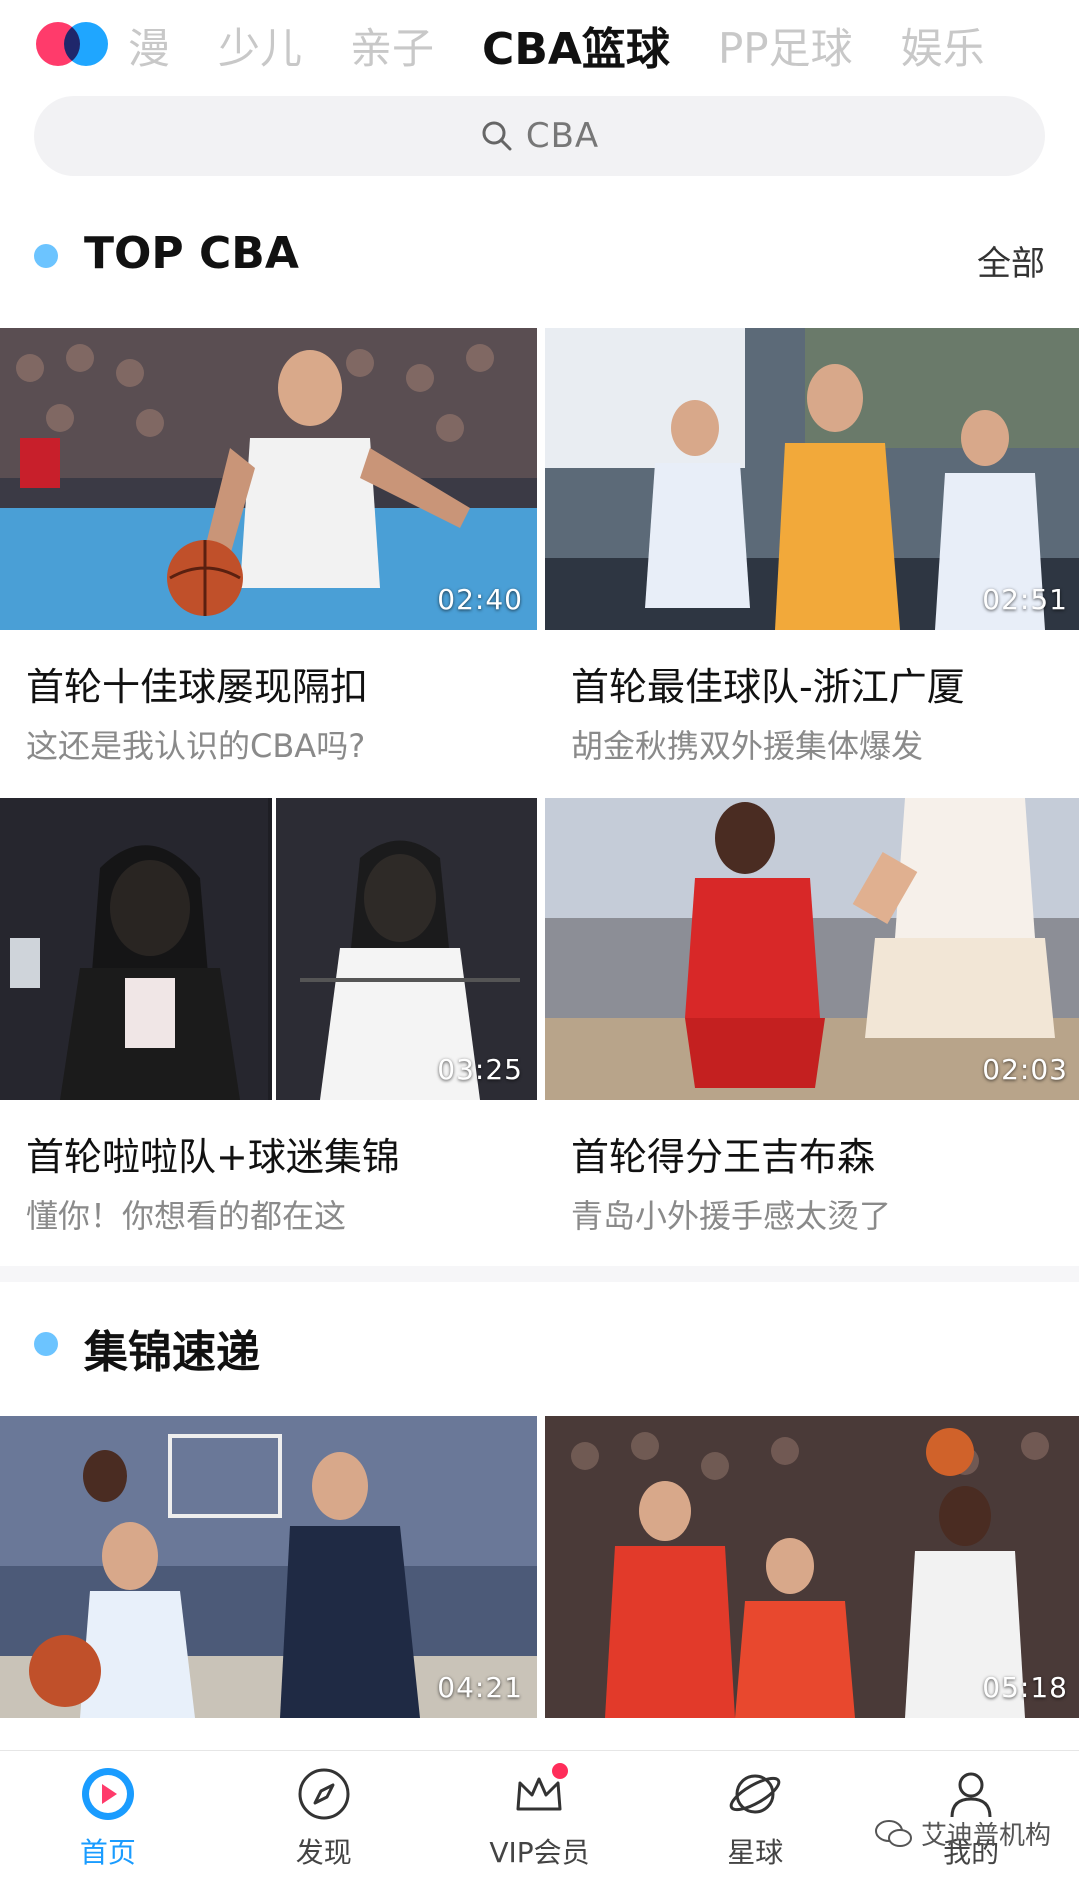 This screenshot has width=1079, height=1878. What do you see at coordinates (731, 1216) in the screenshot?
I see `video-subtitle: 青岛小外援手感太烫了` at bounding box center [731, 1216].